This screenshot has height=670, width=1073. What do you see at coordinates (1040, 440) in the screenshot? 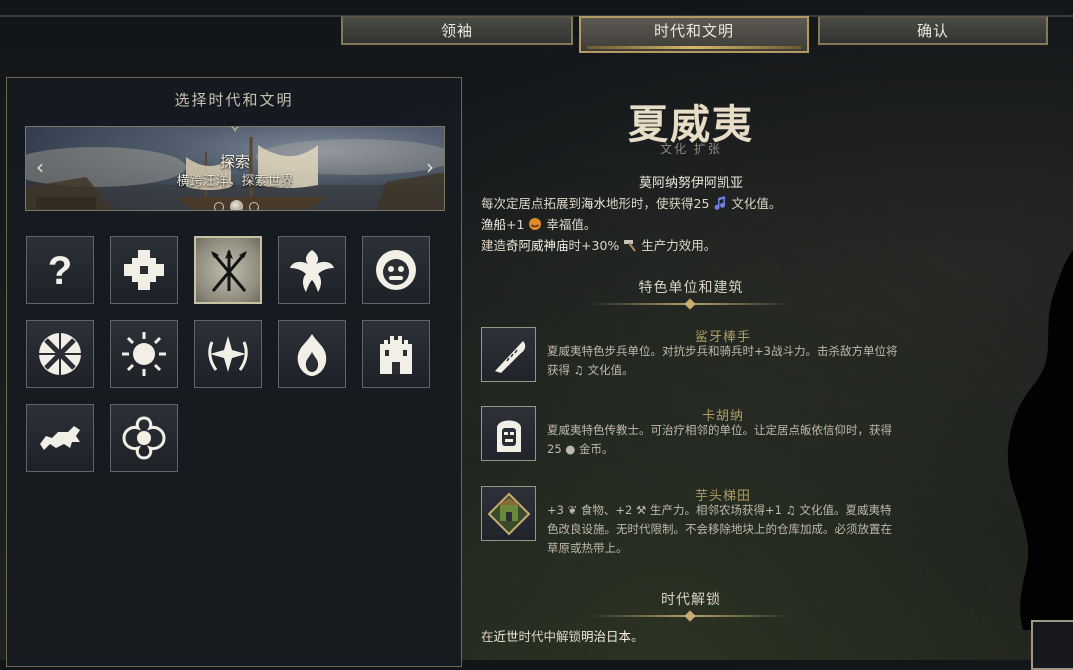
I see `leader-silhouette` at bounding box center [1040, 440].